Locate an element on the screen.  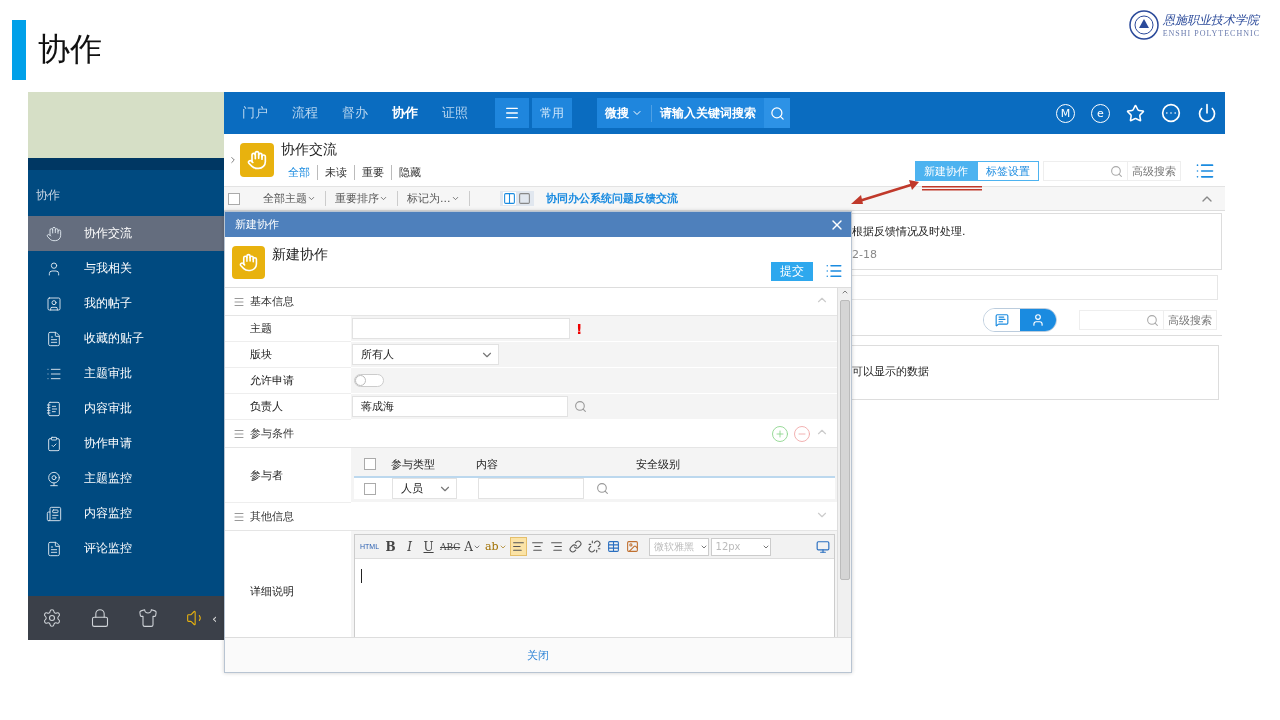
fullscreen-icon is located at coordinates (823, 546).